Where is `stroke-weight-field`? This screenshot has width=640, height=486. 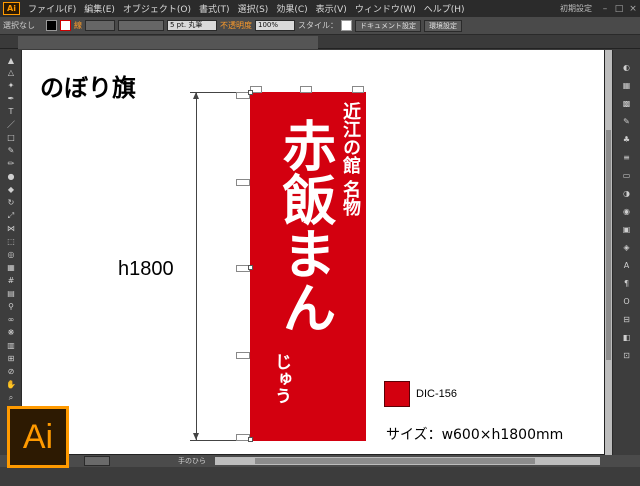 stroke-weight-field is located at coordinates (100, 25).